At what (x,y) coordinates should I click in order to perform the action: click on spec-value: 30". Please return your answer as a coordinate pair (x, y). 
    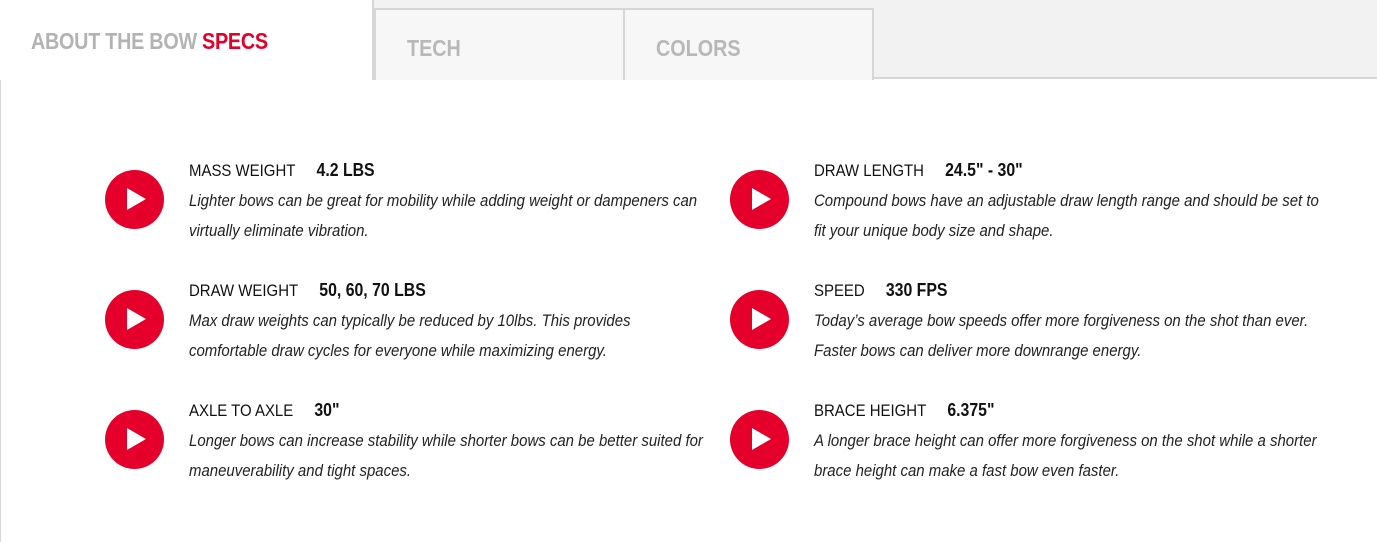
    Looking at the image, I should click on (327, 410).